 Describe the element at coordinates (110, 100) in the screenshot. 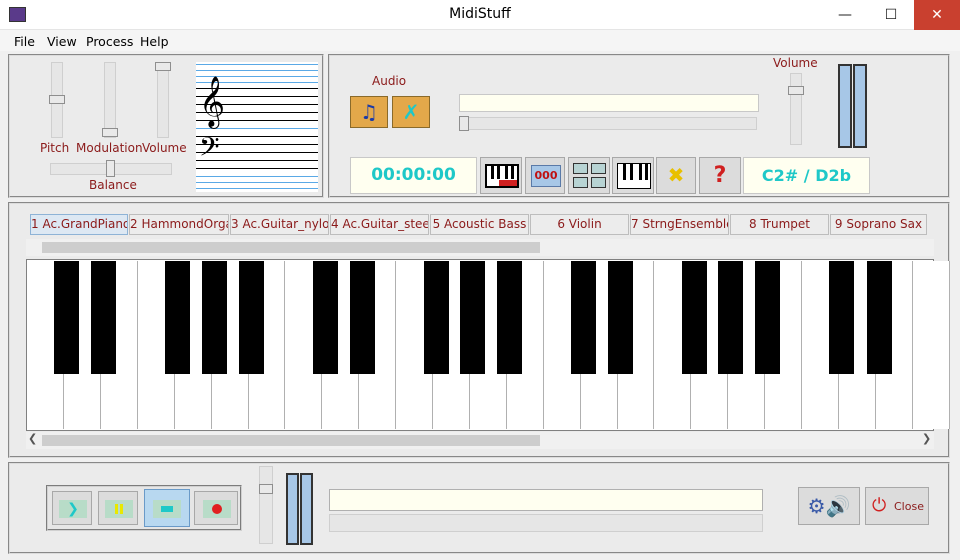

I see `modulation-slider` at that location.